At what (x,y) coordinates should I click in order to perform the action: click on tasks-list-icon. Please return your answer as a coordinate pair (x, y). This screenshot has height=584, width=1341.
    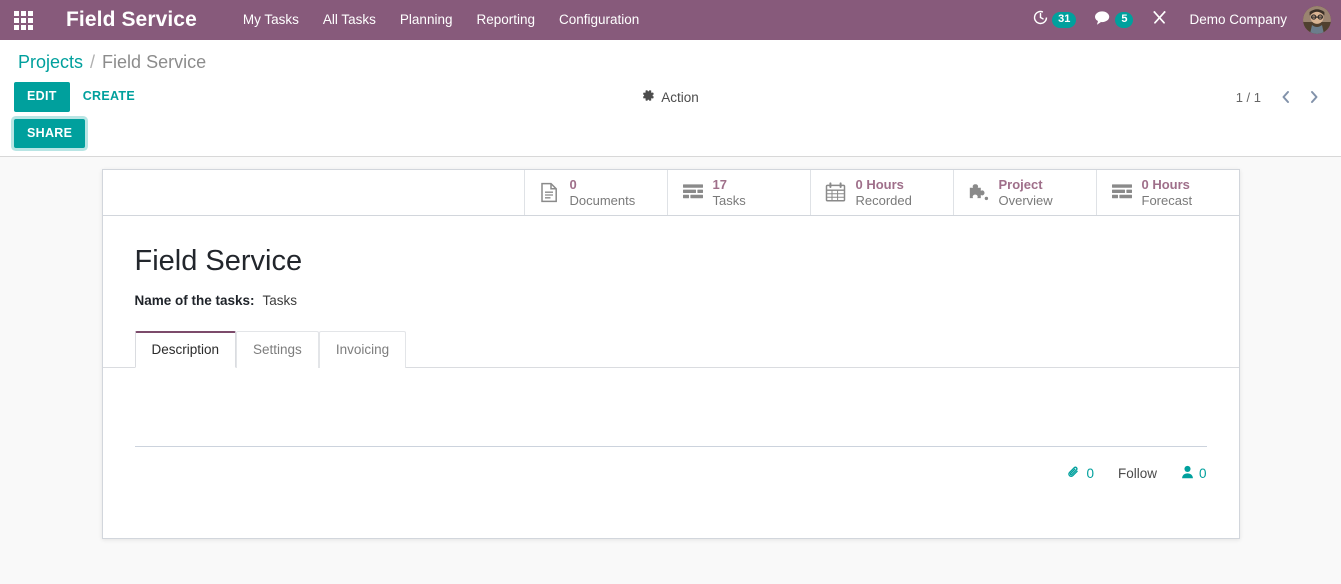
    Looking at the image, I should click on (693, 192).